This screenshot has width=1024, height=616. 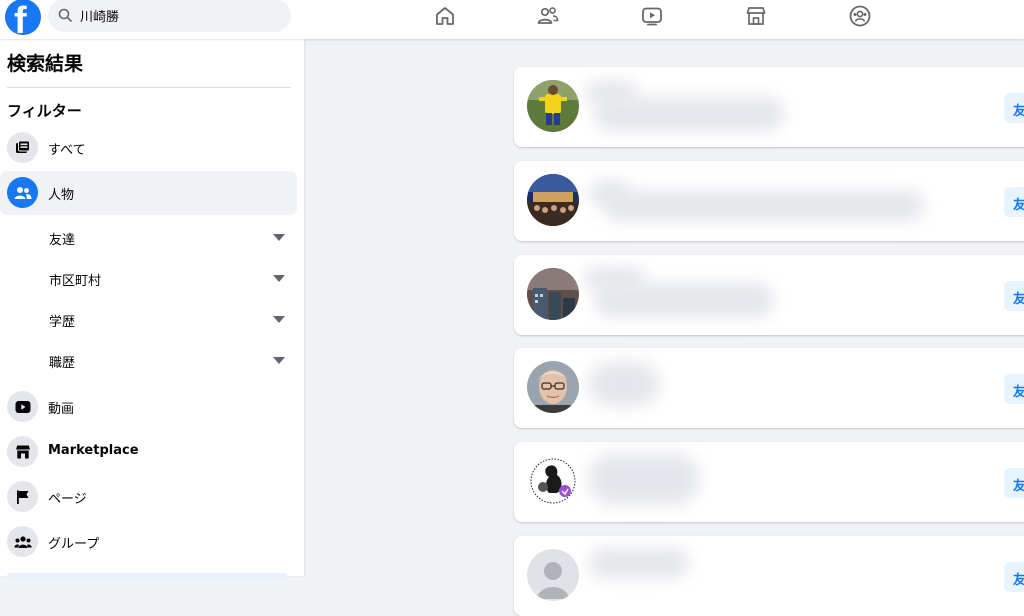 What do you see at coordinates (148, 542) in the screenshot?
I see `filter-groups: グループ` at bounding box center [148, 542].